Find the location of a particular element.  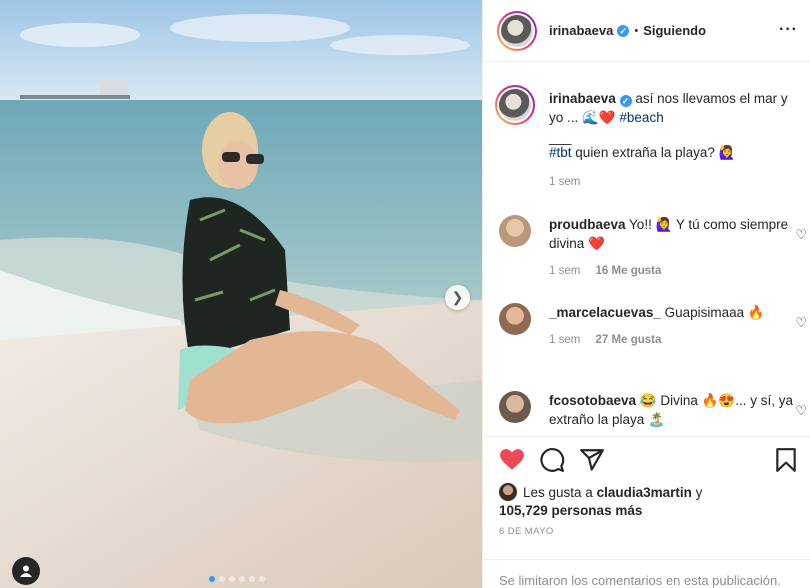

chevron-right-icon: ❯ is located at coordinates (457, 297).